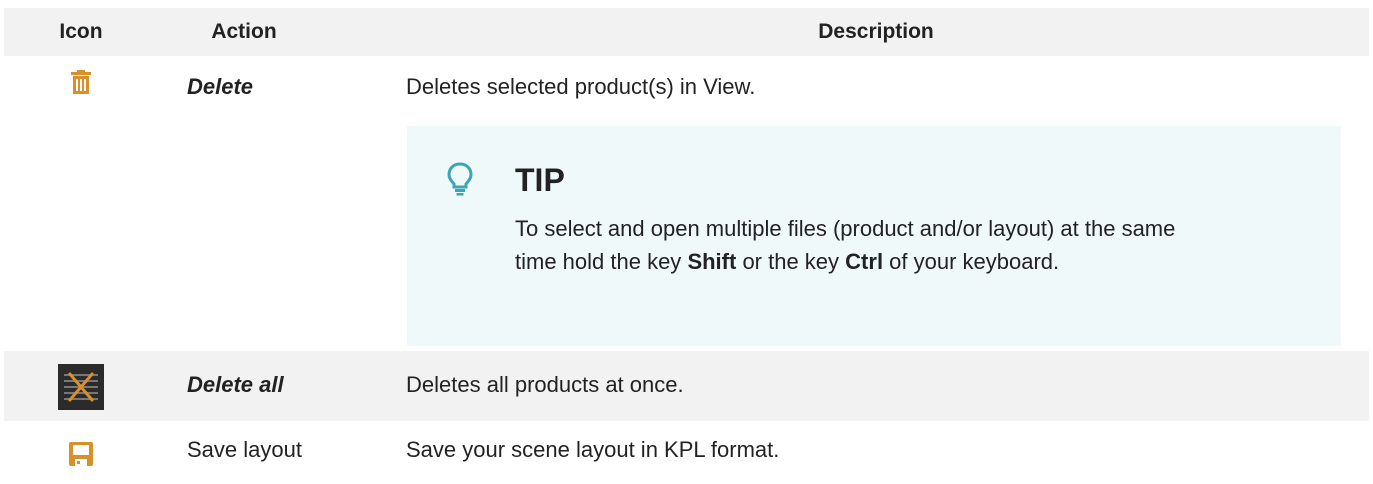 This screenshot has height=484, width=1373. Describe the element at coordinates (244, 31) in the screenshot. I see `header-action: Action` at that location.